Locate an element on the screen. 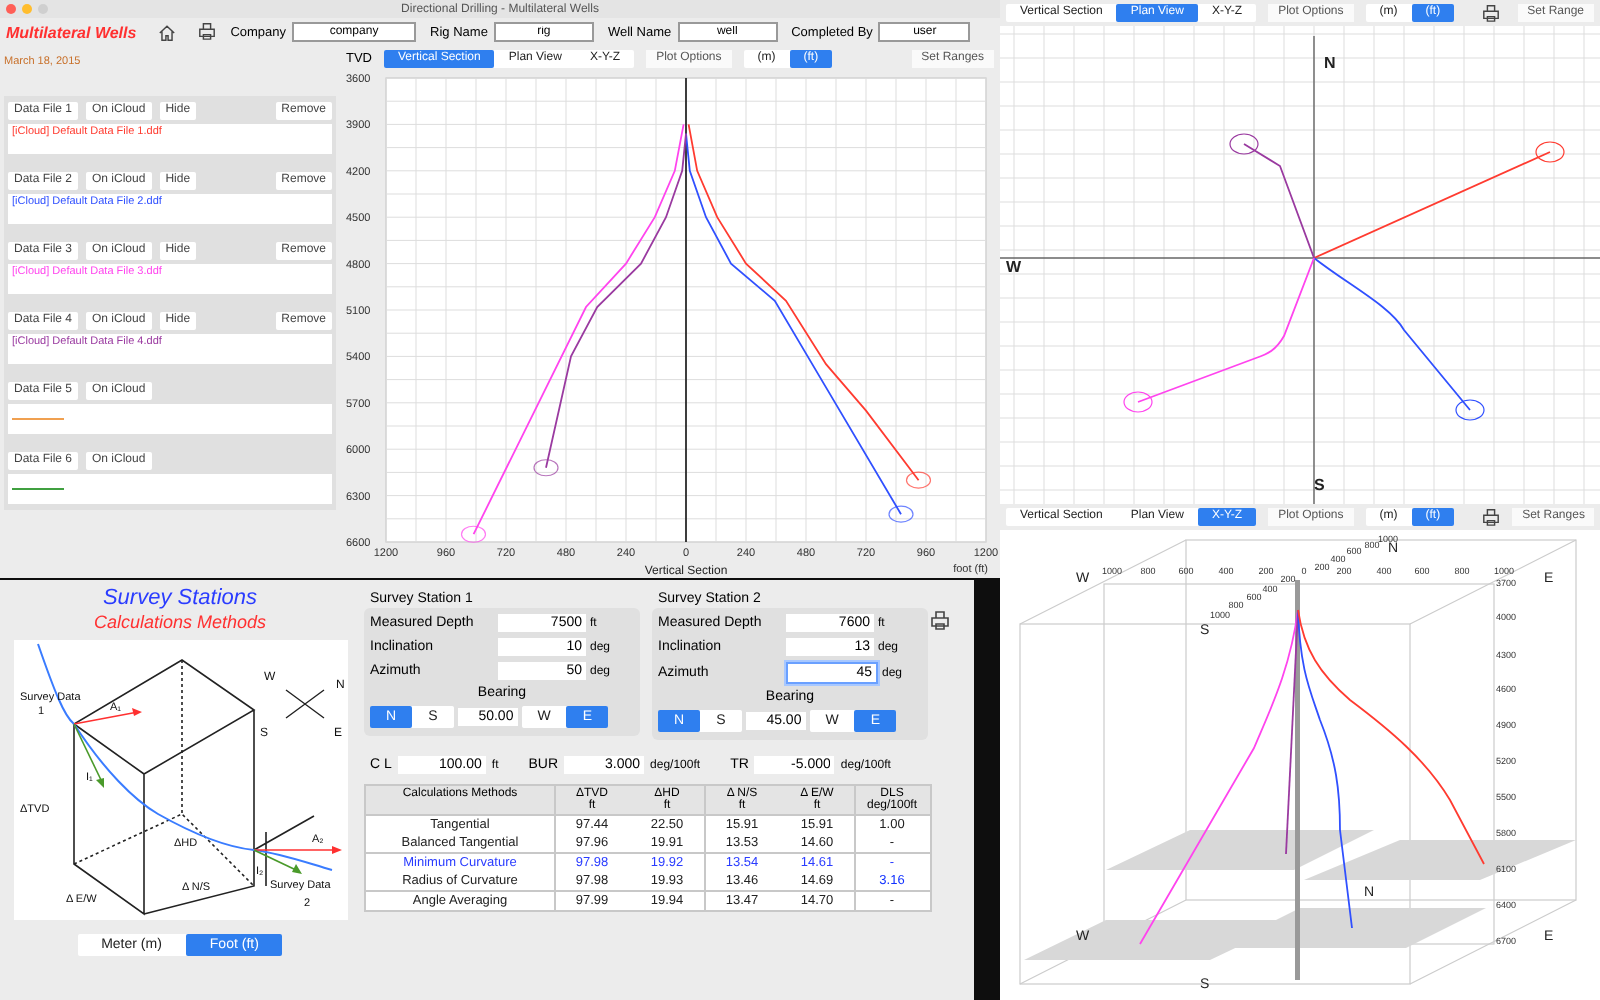 Image resolution: width=1600 pixels, height=1000 pixels. home-icon is located at coordinates (167, 32).